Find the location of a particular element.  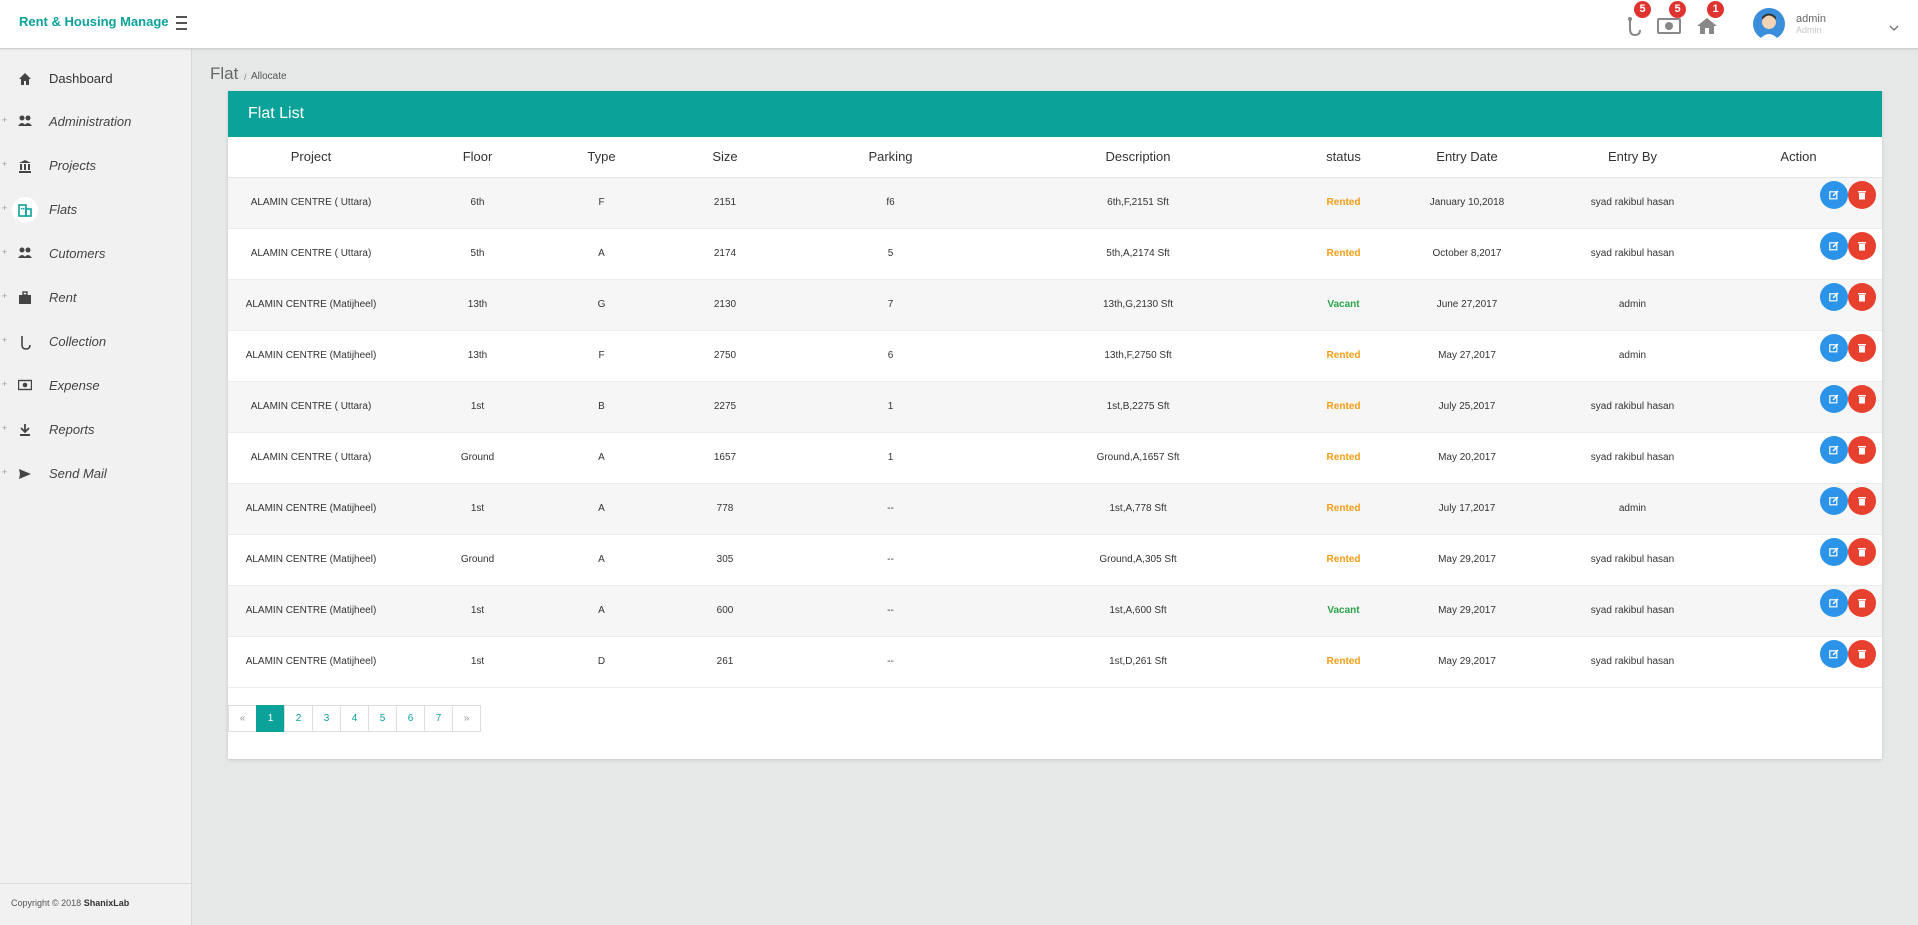

pagination-page-3: 3 is located at coordinates (326, 718).